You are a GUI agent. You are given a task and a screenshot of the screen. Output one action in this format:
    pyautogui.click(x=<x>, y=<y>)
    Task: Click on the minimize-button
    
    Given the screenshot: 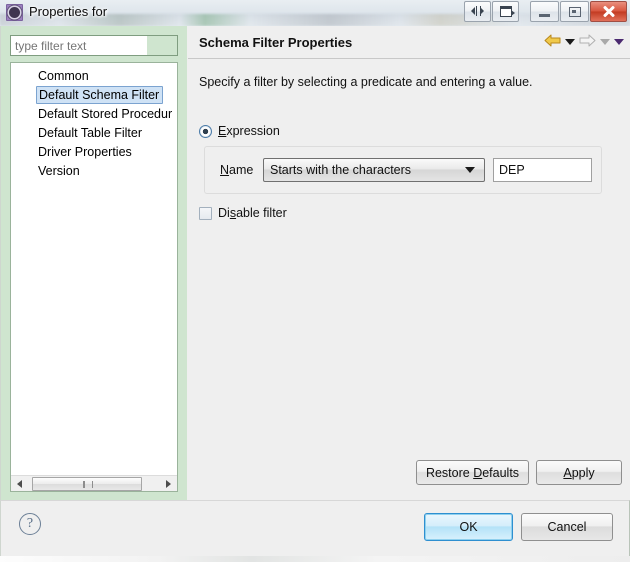 What is the action you would take?
    pyautogui.click(x=544, y=11)
    